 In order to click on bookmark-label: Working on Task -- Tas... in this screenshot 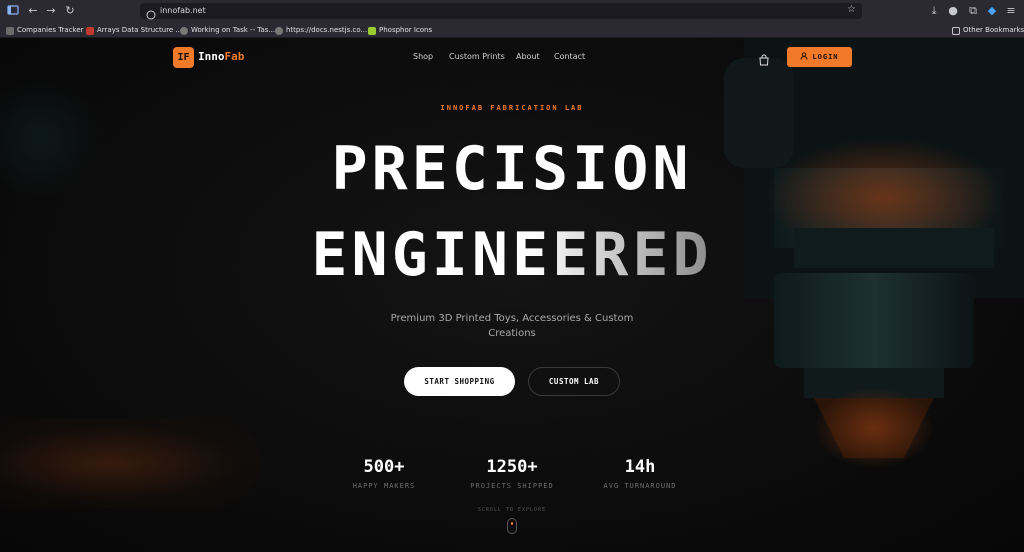, I will do `click(233, 30)`.